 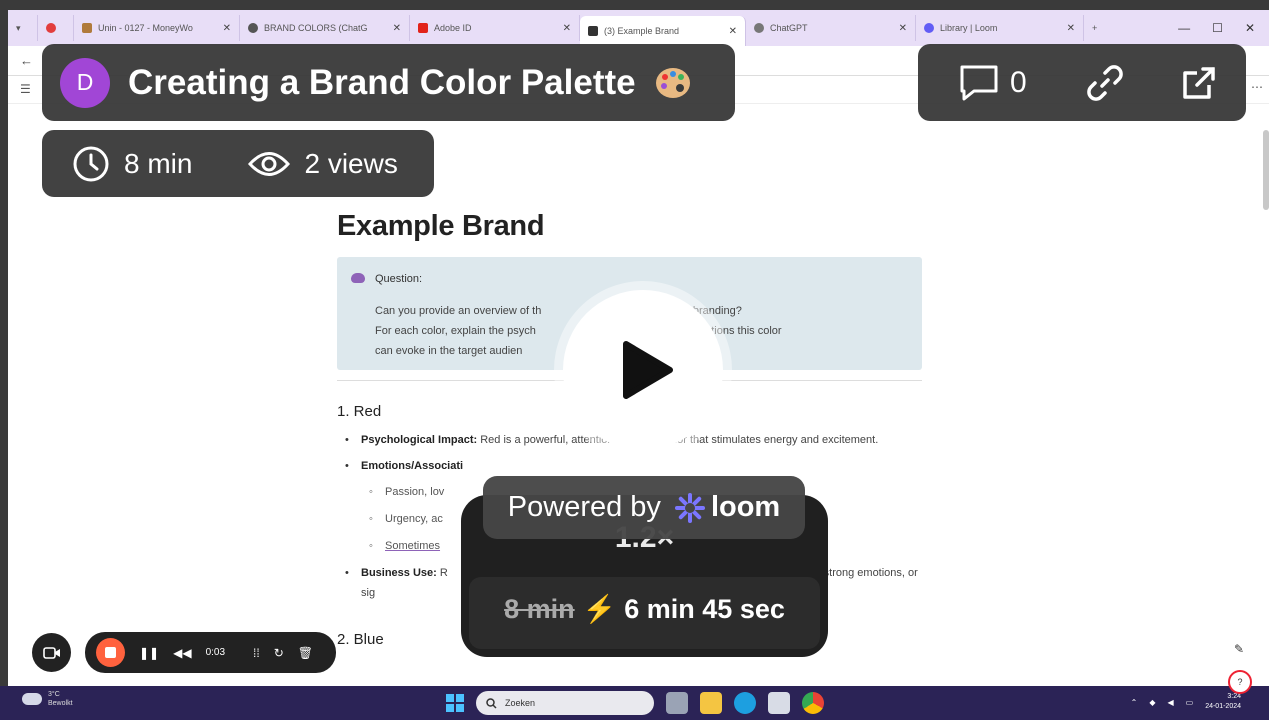 What do you see at coordinates (441, 226) in the screenshot?
I see `page-title: Example Brand` at bounding box center [441, 226].